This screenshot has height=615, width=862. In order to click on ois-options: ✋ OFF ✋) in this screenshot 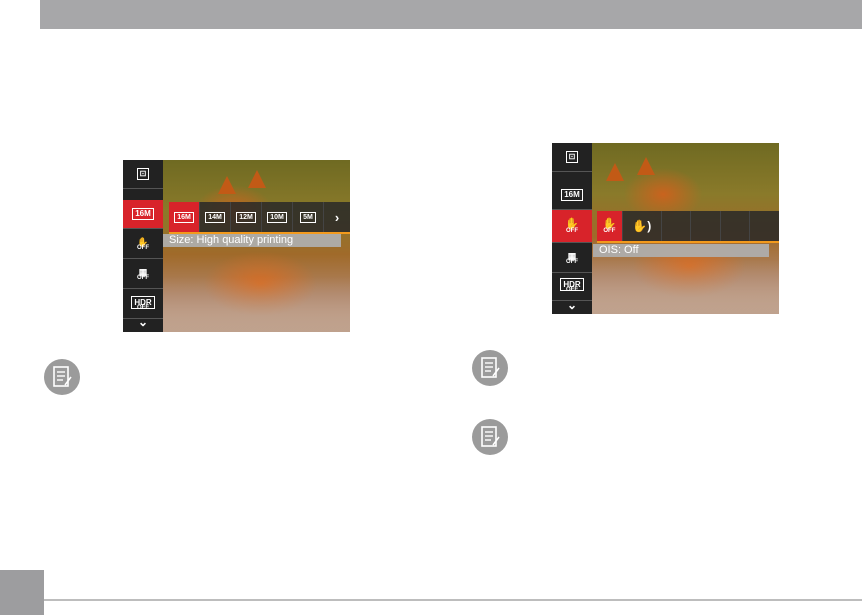, I will do `click(688, 226)`.